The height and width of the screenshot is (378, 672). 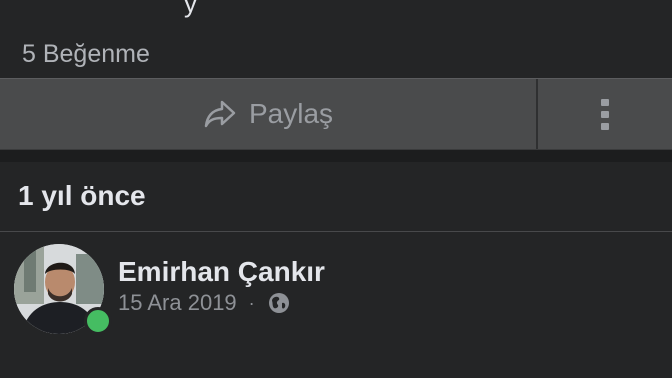 I want to click on more-options-button, so click(x=605, y=114).